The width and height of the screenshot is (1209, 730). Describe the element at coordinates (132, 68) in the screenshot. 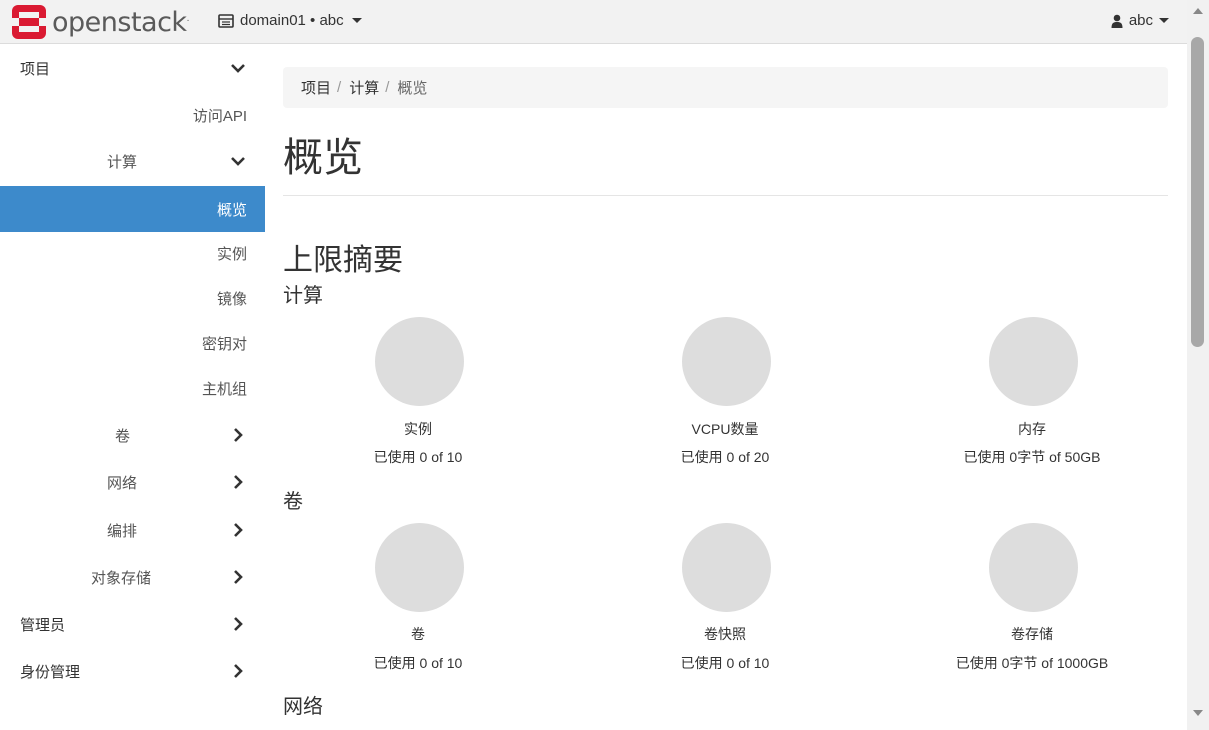

I see `sidebar-item-project: 项目` at that location.